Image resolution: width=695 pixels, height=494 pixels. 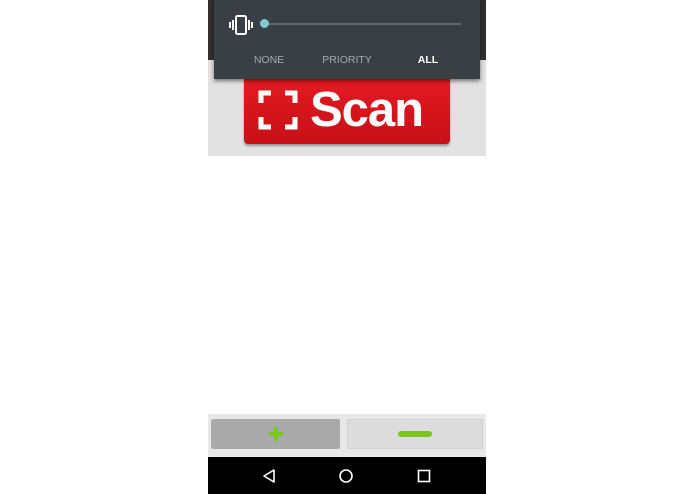 I want to click on navigation-bar, so click(x=347, y=475).